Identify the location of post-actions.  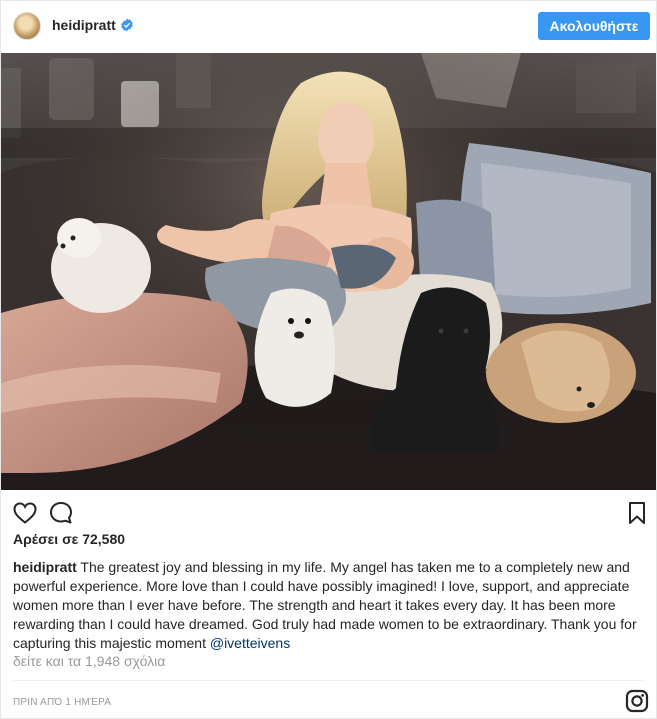
(328, 512).